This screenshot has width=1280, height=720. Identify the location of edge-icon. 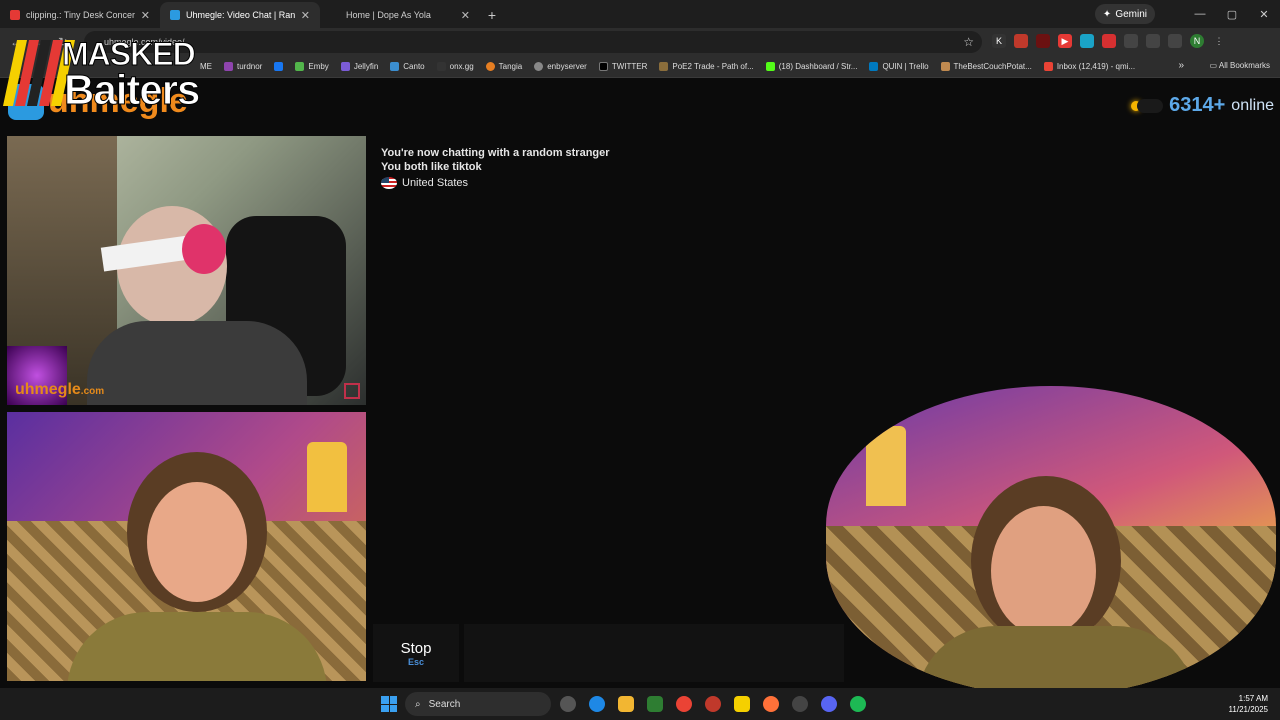
(597, 704).